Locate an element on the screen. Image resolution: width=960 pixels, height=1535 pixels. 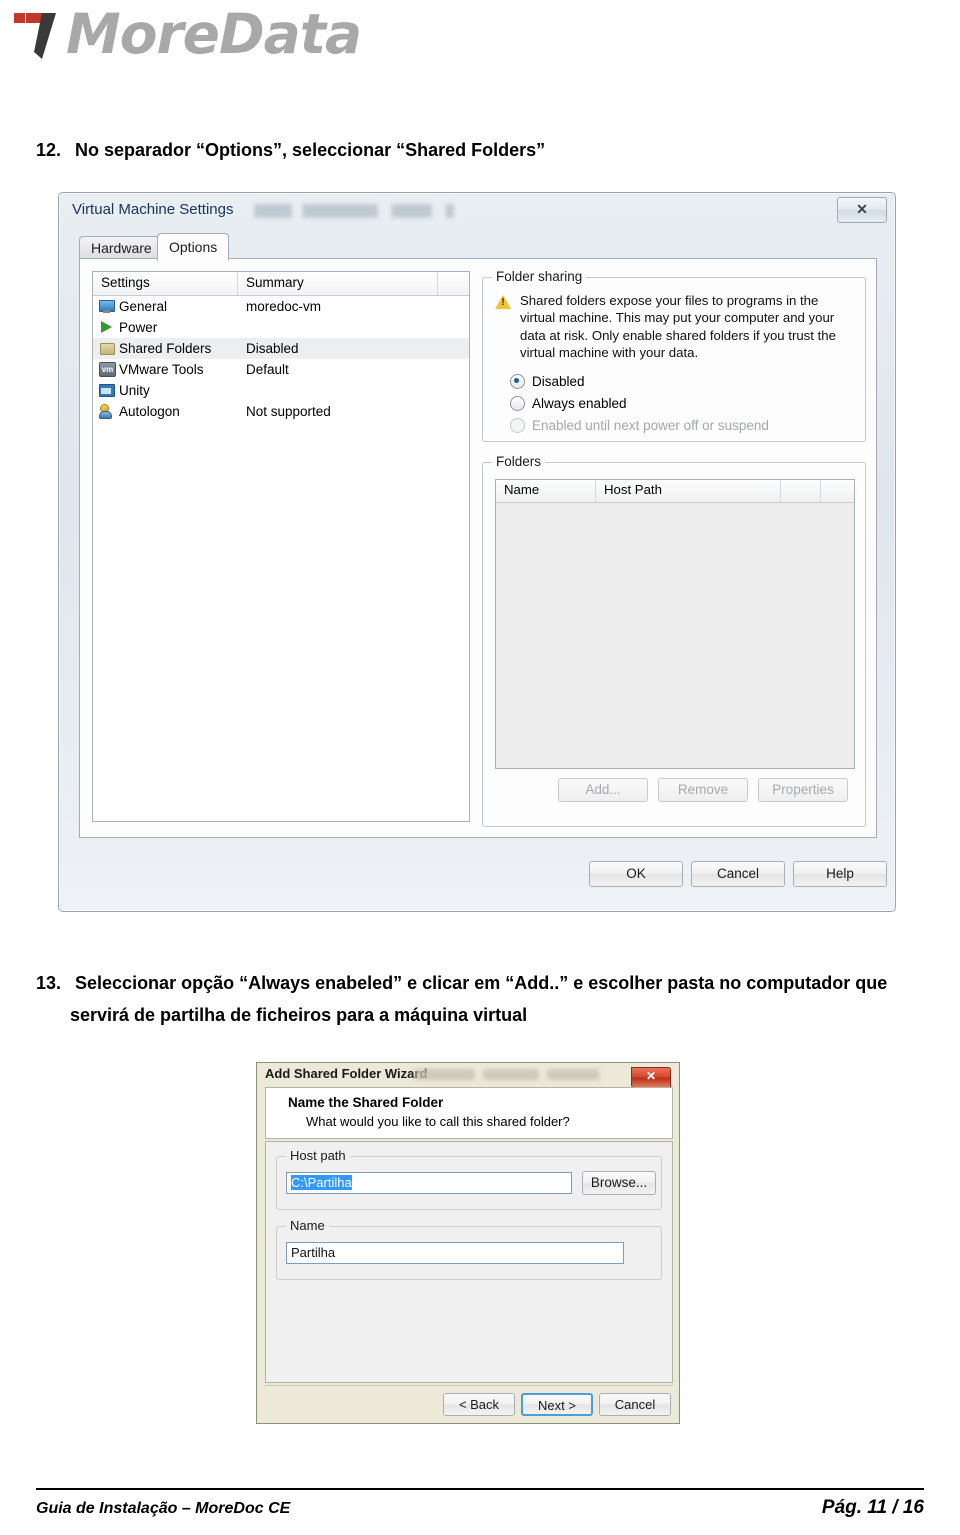
settings-row-label: Shared Folders is located at coordinates (165, 348).